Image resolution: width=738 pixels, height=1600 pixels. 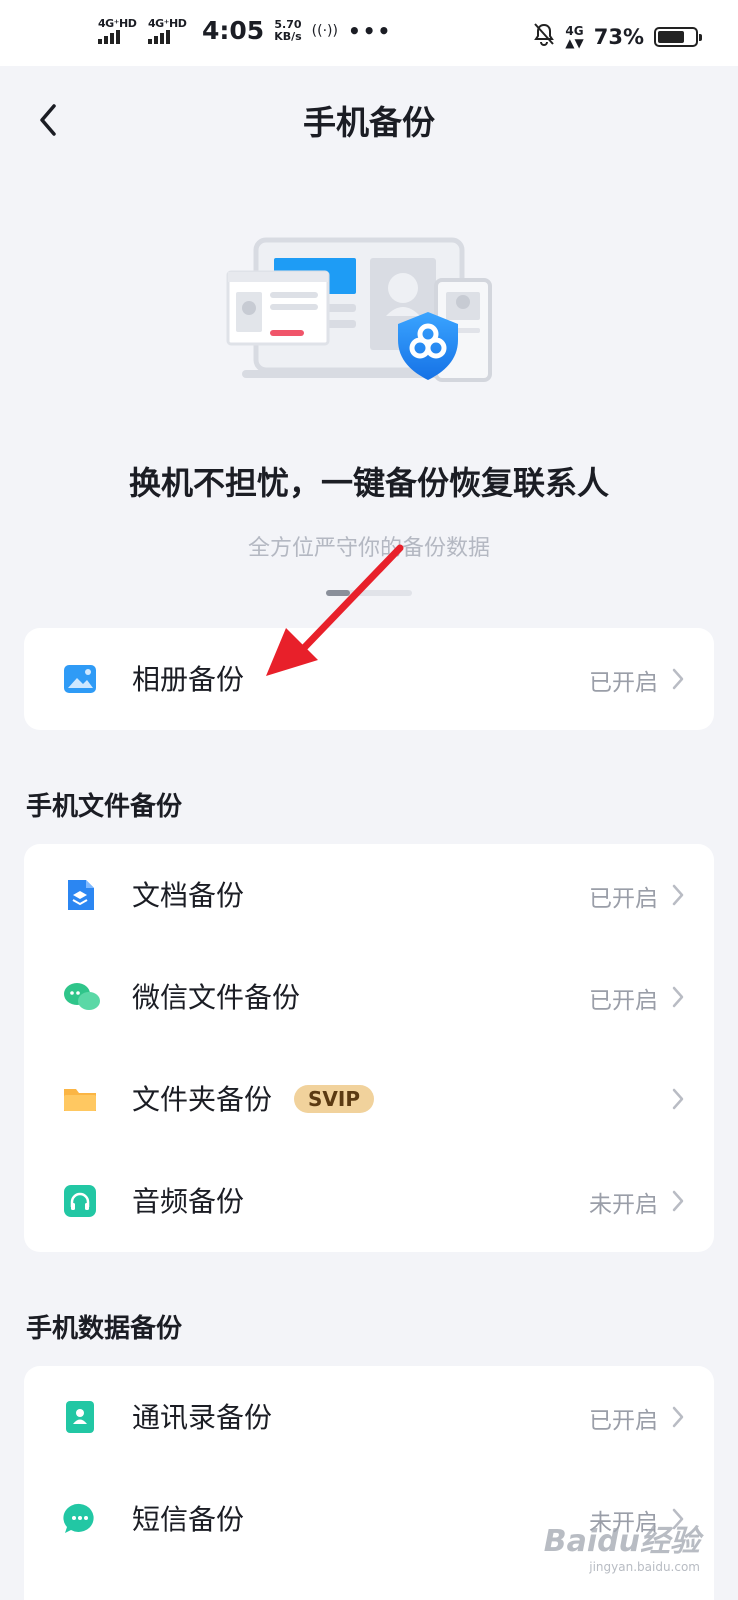 What do you see at coordinates (188, 895) in the screenshot?
I see `row-label: 文档备份` at bounding box center [188, 895].